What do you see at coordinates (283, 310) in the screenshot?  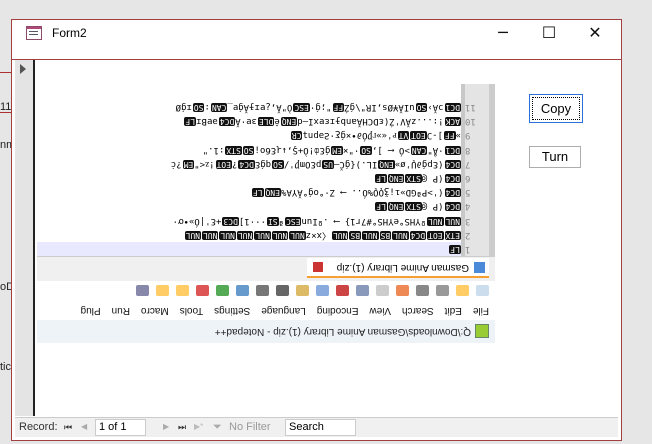 I see `notepad-menu-item: Language` at bounding box center [283, 310].